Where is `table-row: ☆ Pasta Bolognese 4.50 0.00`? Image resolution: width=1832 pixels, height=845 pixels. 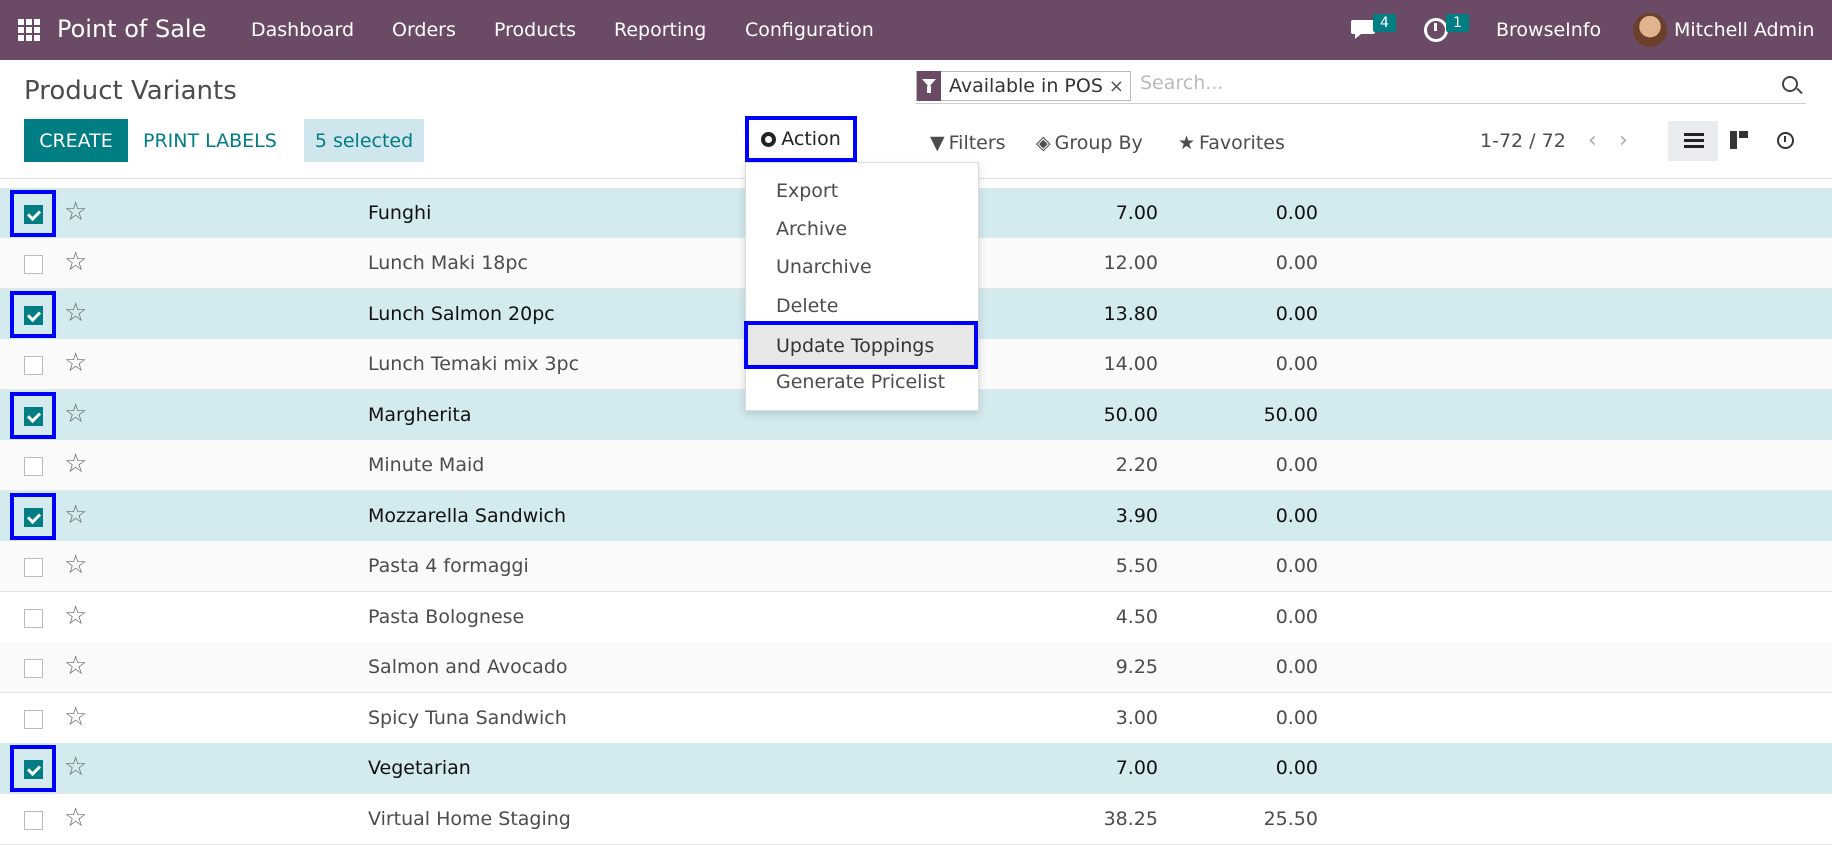
table-row: ☆ Pasta Bolognese 4.50 0.00 is located at coordinates (916, 617).